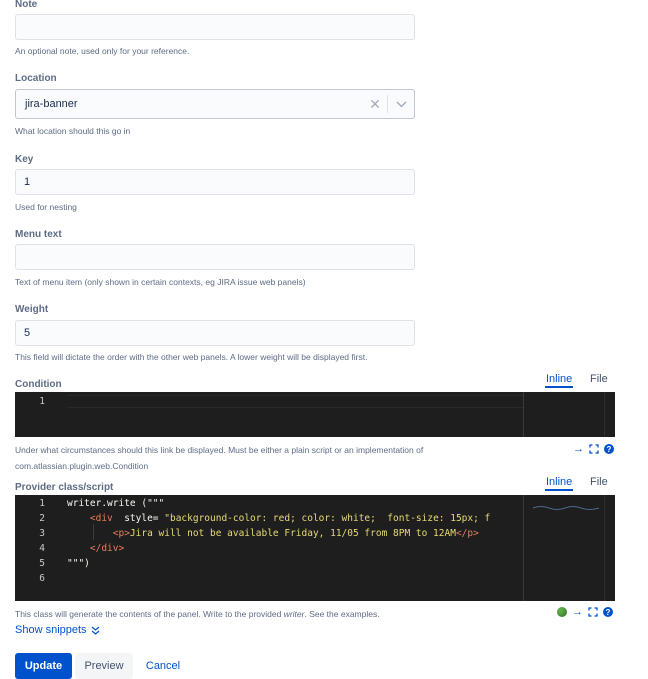 Image resolution: width=648 pixels, height=679 pixels. Describe the element at coordinates (26, 5) in the screenshot. I see `note-label: Note` at that location.